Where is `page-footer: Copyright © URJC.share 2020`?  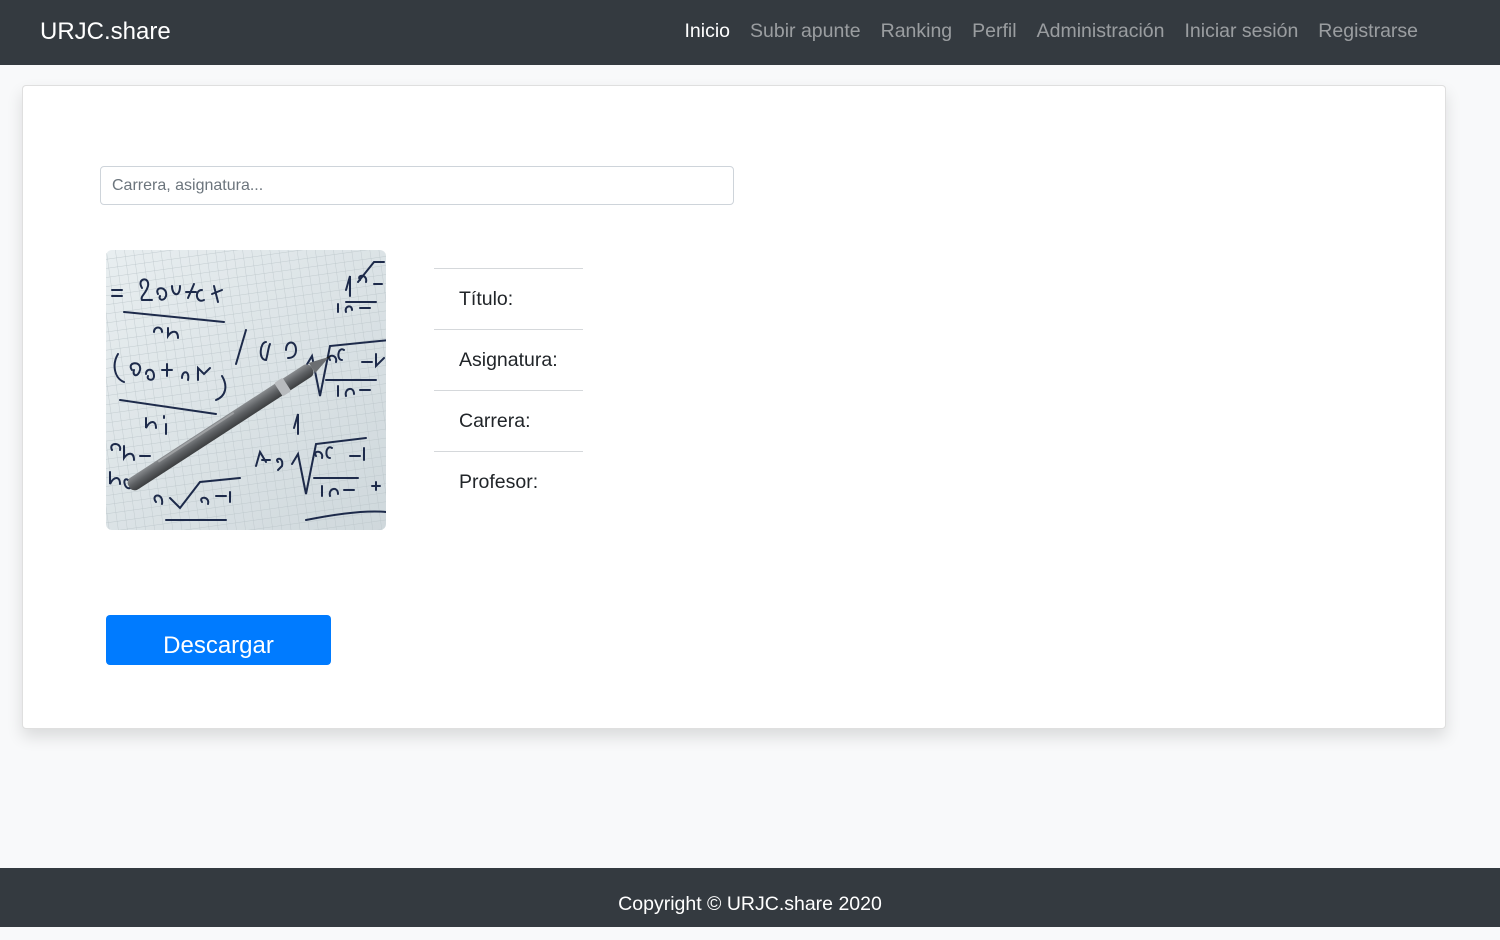
page-footer: Copyright © URJC.share 2020 is located at coordinates (750, 897).